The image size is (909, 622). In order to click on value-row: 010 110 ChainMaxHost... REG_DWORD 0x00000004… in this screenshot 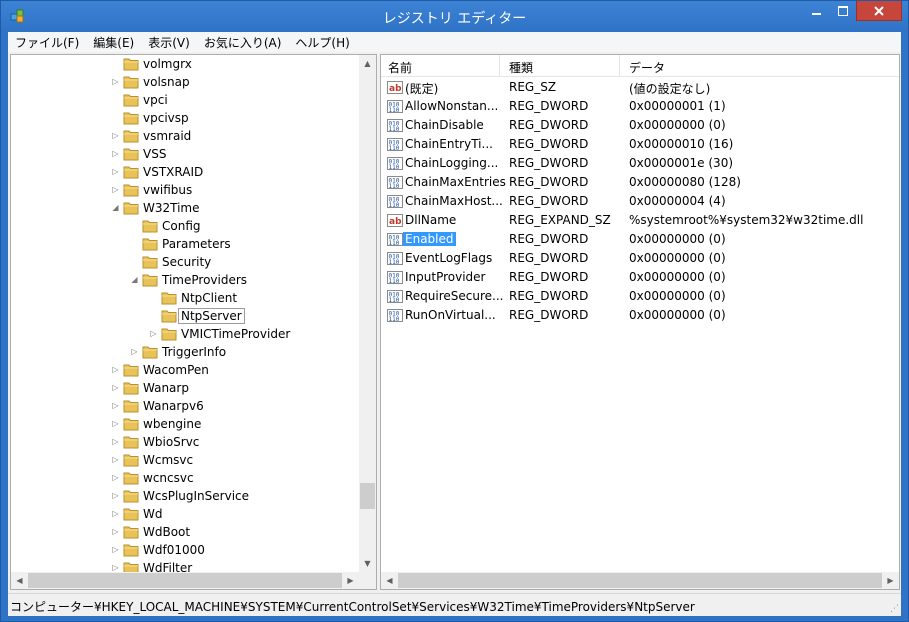, I will do `click(640, 201)`.